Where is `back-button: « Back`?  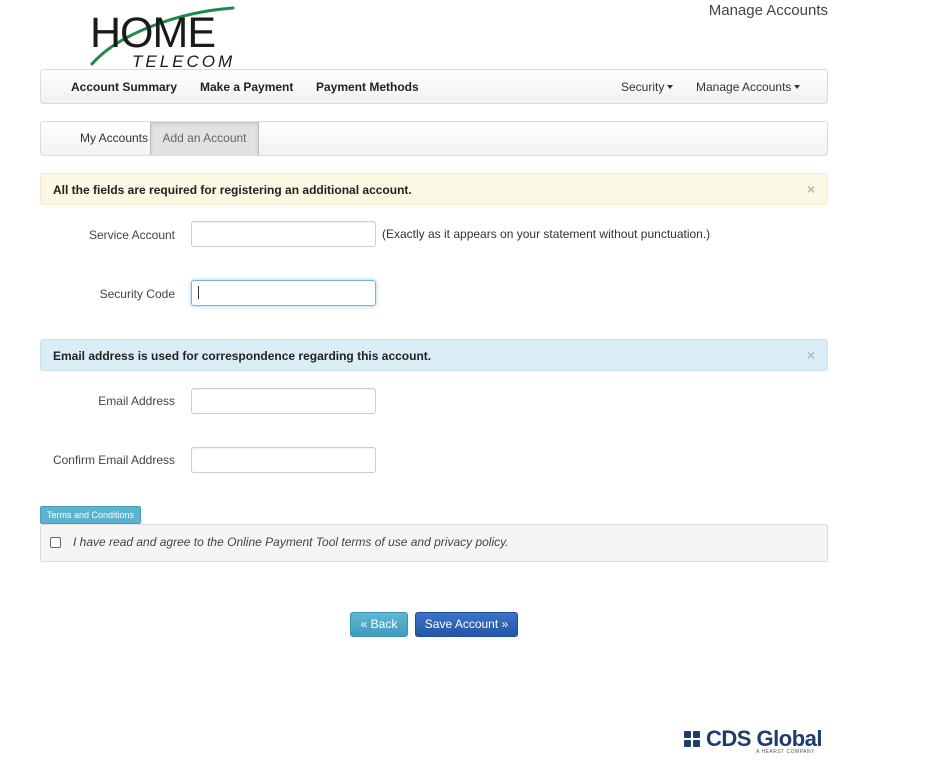
back-button: « Back is located at coordinates (379, 624).